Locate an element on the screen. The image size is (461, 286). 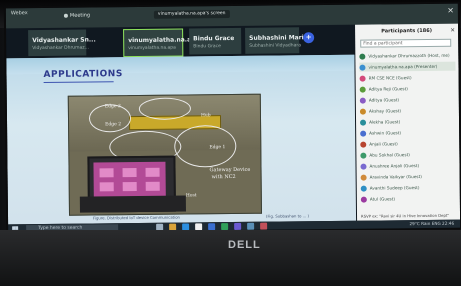
participant-row: Aditya (Guest) is located at coordinates (407, 100).